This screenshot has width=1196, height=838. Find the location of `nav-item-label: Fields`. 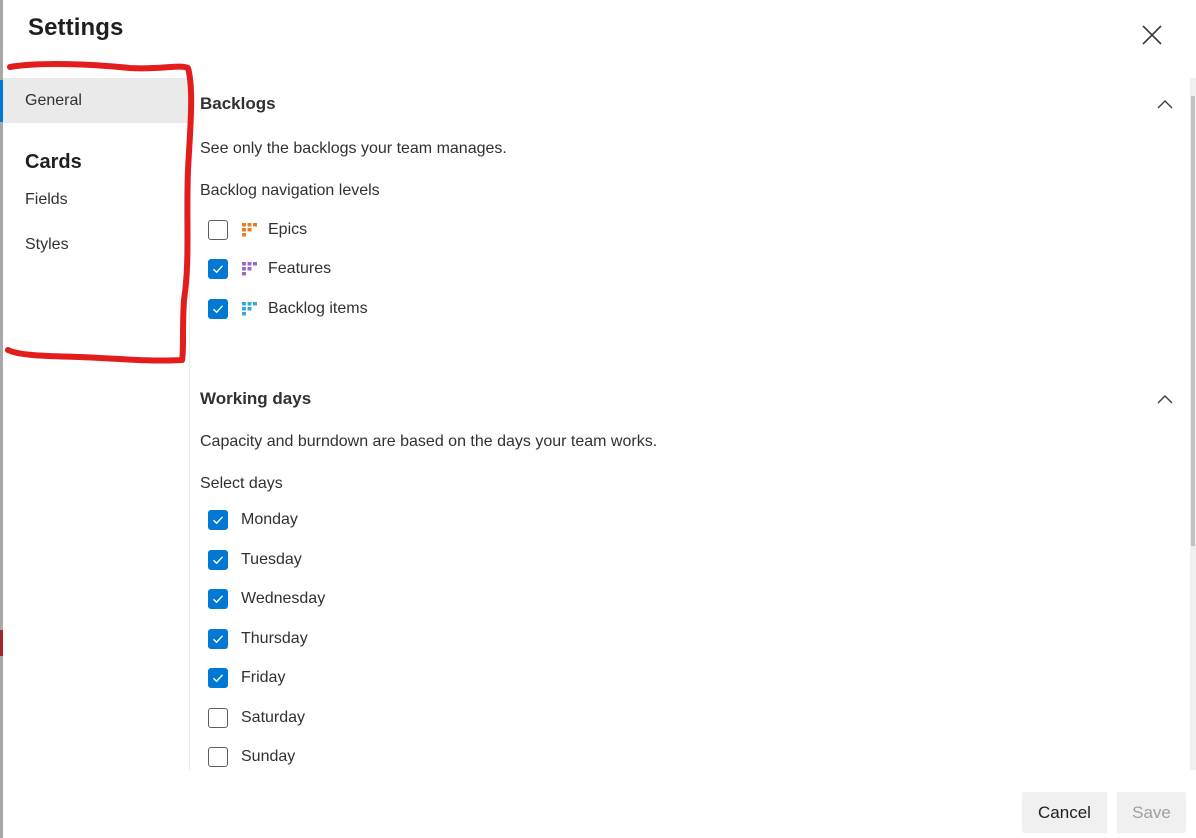

nav-item-label: Fields is located at coordinates (46, 199).